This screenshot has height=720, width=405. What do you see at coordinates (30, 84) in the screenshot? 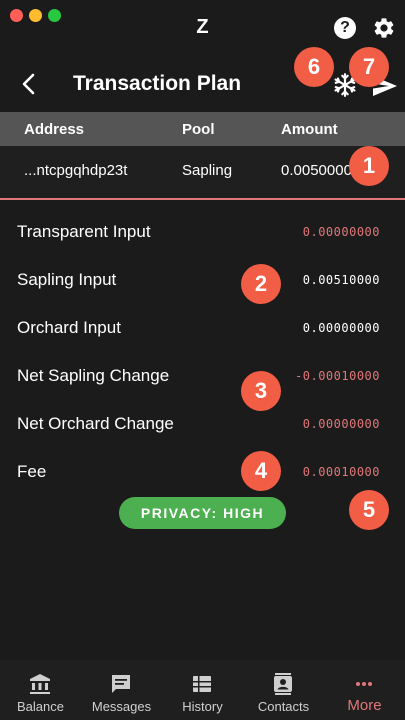
I see `back-arrow-icon` at bounding box center [30, 84].